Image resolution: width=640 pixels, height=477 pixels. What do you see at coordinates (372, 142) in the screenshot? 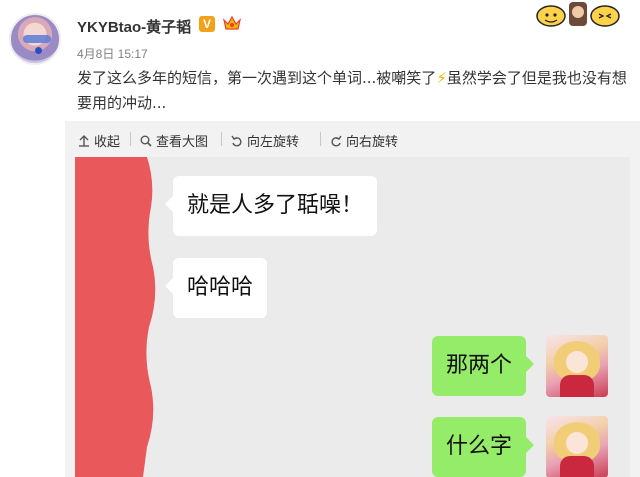
I see `rotate-right-label: 向右旋转` at bounding box center [372, 142].